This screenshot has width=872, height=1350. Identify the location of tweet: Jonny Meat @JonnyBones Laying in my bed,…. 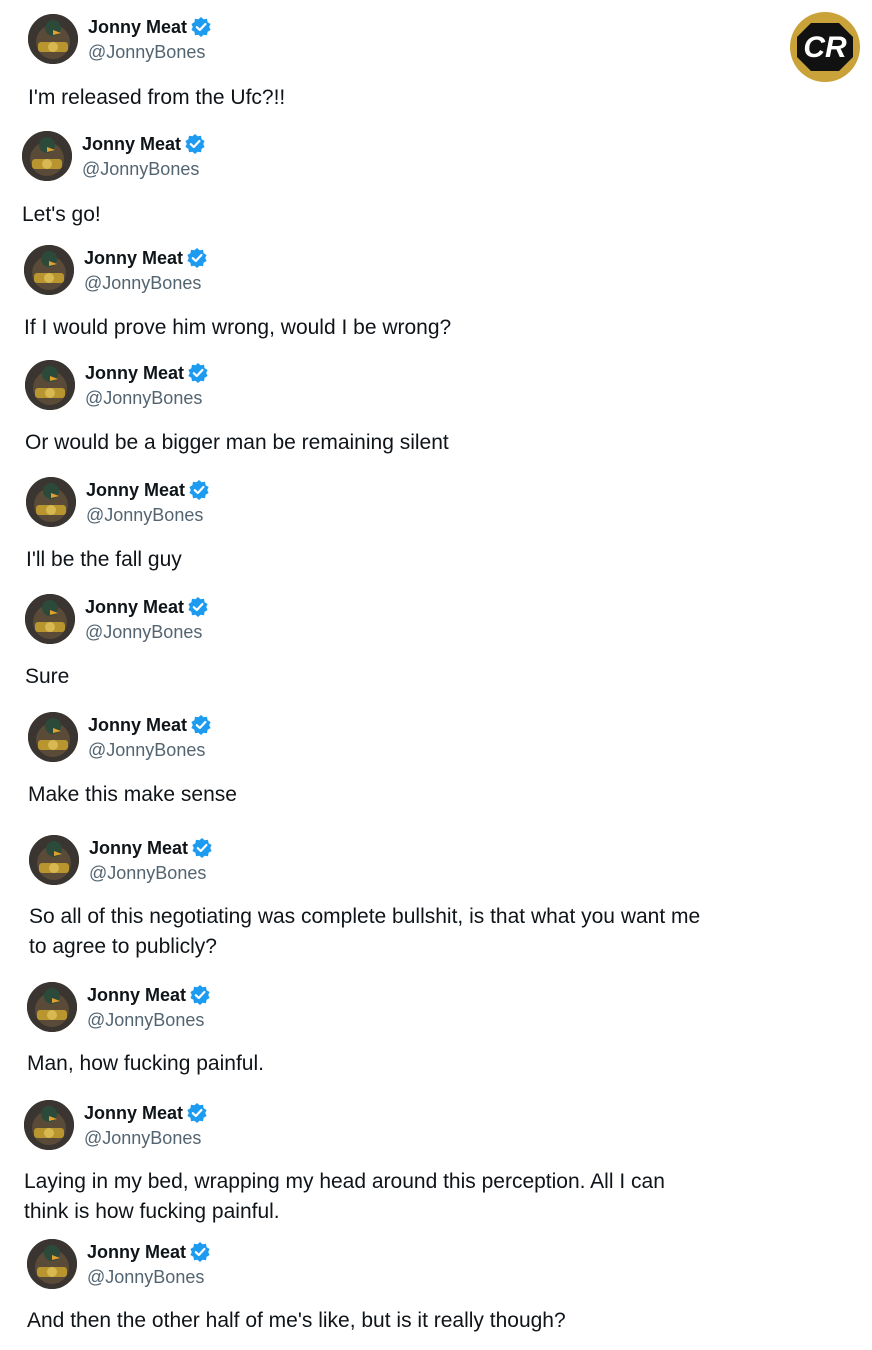
(404, 1161).